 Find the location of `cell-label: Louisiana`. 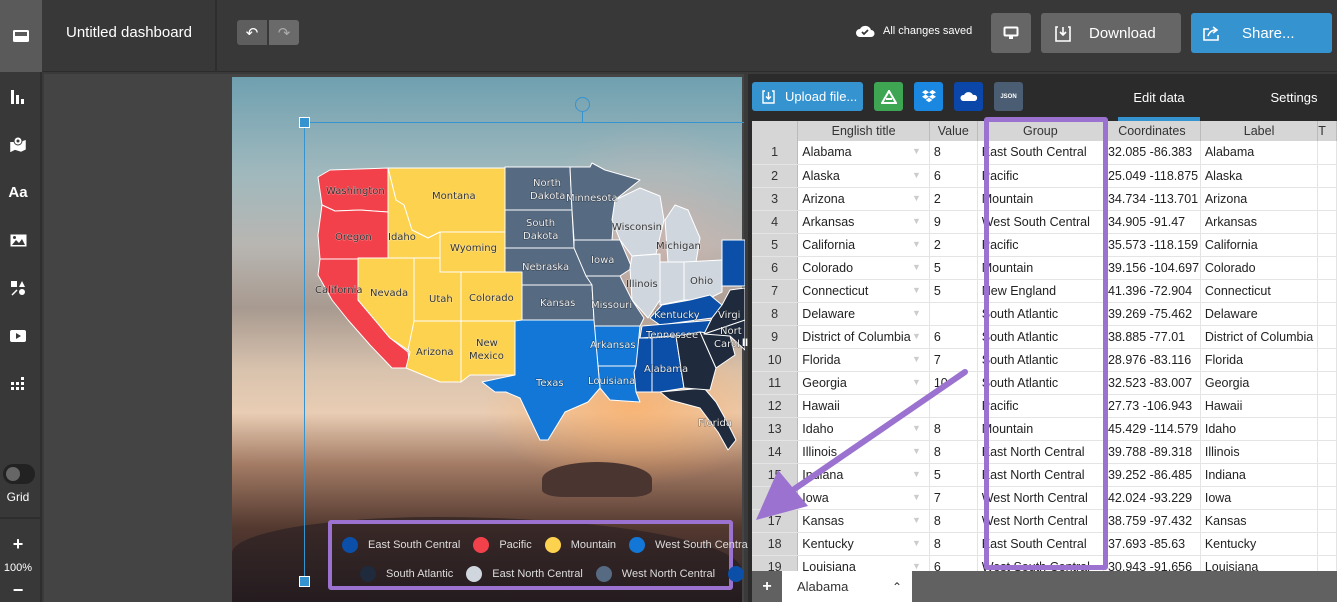

cell-label: Louisiana is located at coordinates (1259, 563).